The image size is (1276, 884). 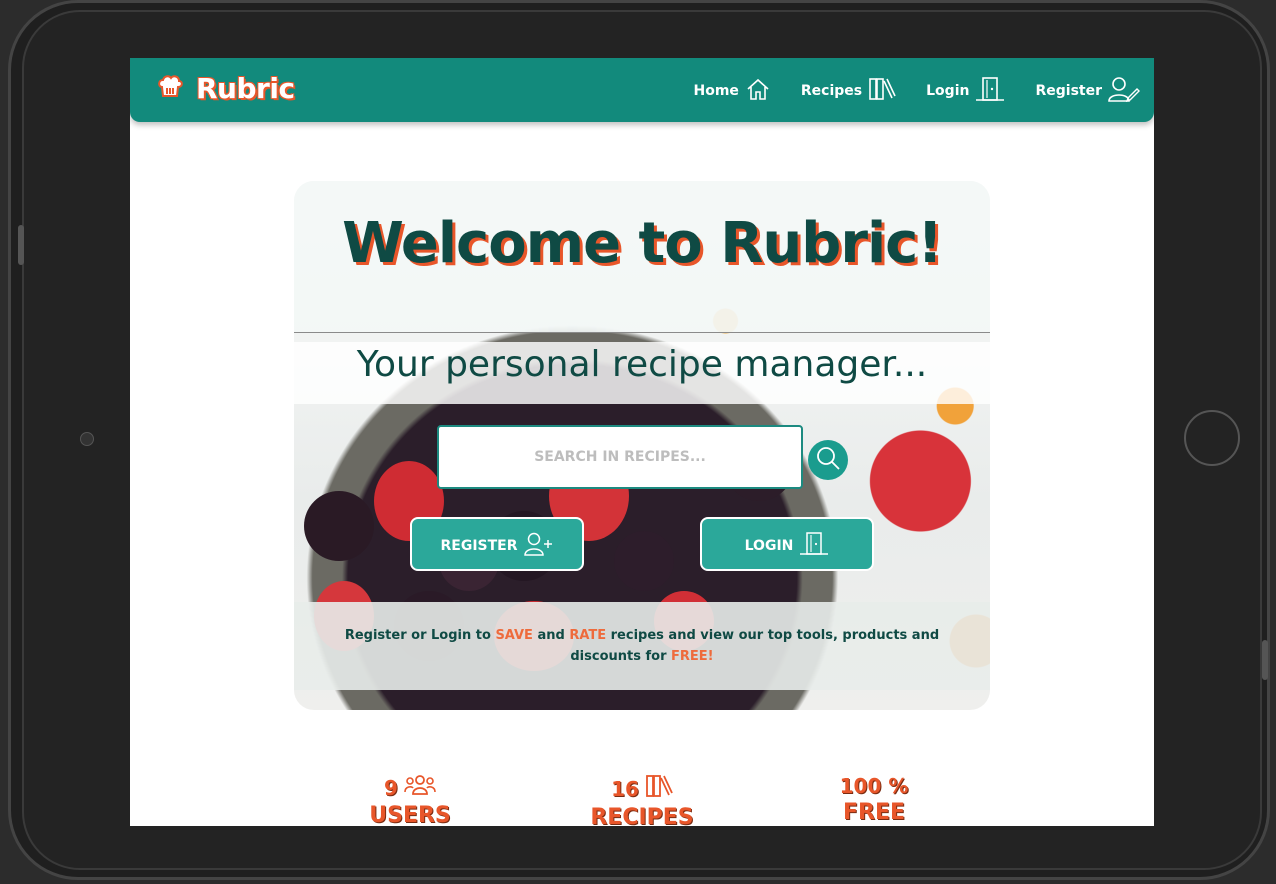 What do you see at coordinates (758, 91) in the screenshot?
I see `home-icon` at bounding box center [758, 91].